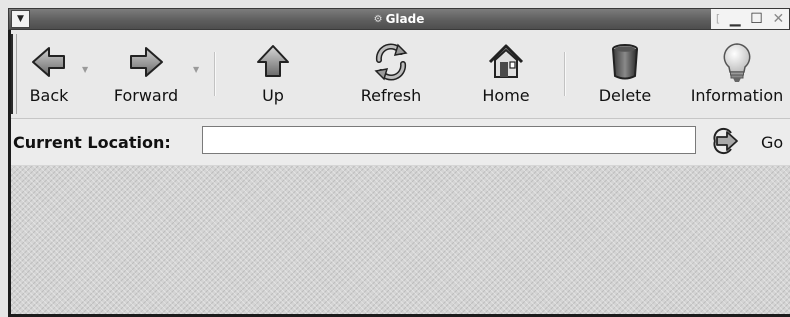 This screenshot has width=790, height=317. Describe the element at coordinates (378, 19) in the screenshot. I see `app-icon: ⚙` at that location.